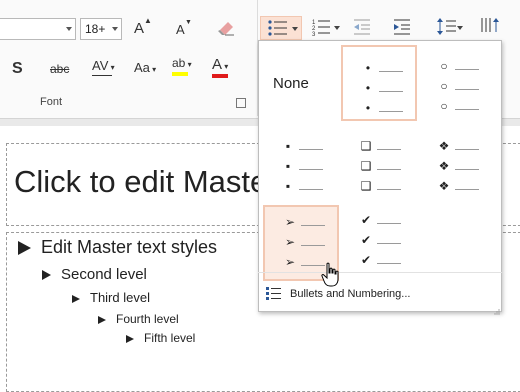  I want to click on hand-cursor-icon, so click(331, 277).